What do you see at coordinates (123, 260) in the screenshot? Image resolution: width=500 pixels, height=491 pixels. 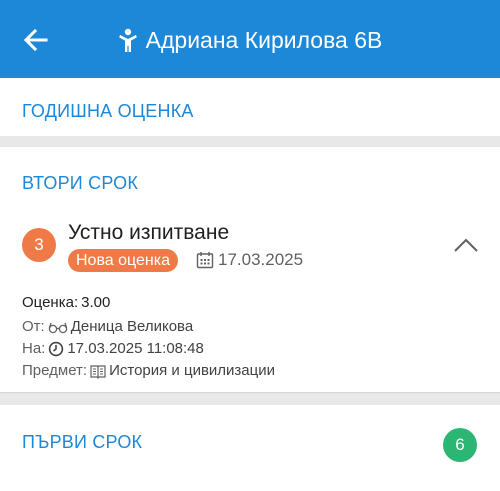 I see `new-grade-badge: Нова оценка` at bounding box center [123, 260].